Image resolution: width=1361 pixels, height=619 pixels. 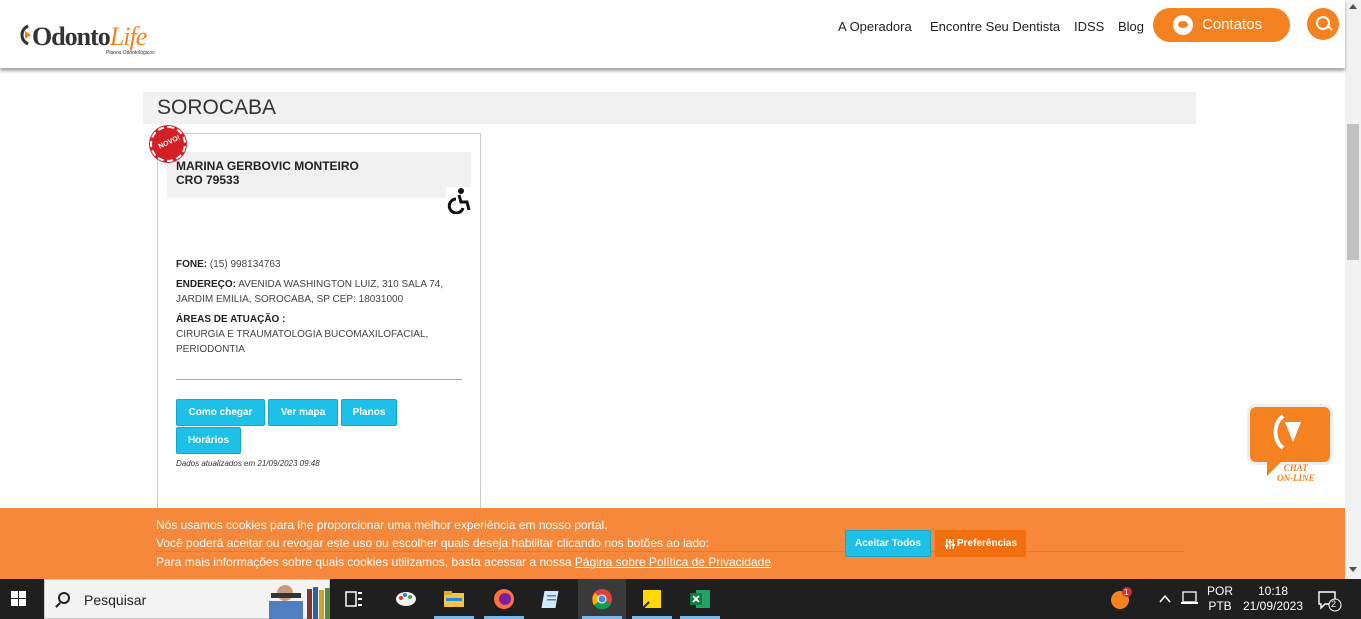 I want to click on chrome-icon, so click(x=602, y=599).